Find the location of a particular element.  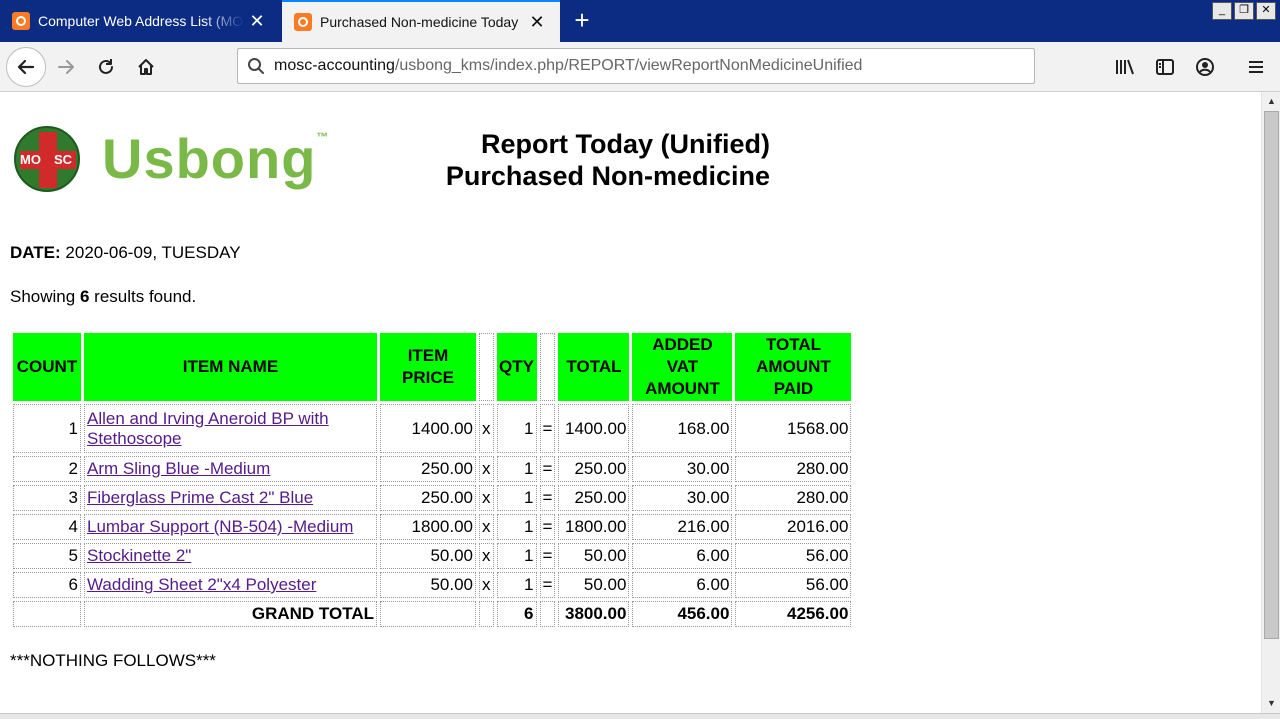

date-label: DATE: is located at coordinates (35, 252).